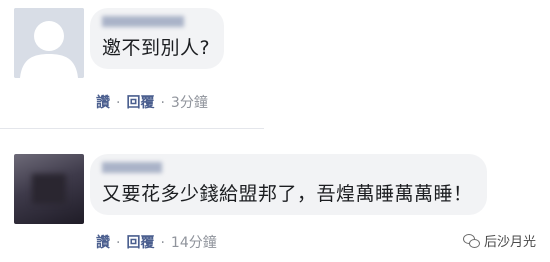 The width and height of the screenshot is (550, 262). Describe the element at coordinates (287, 194) in the screenshot. I see `comment-text: 又要花多少錢給盟邦了，吾煌萬睡萬萬睡！` at that location.